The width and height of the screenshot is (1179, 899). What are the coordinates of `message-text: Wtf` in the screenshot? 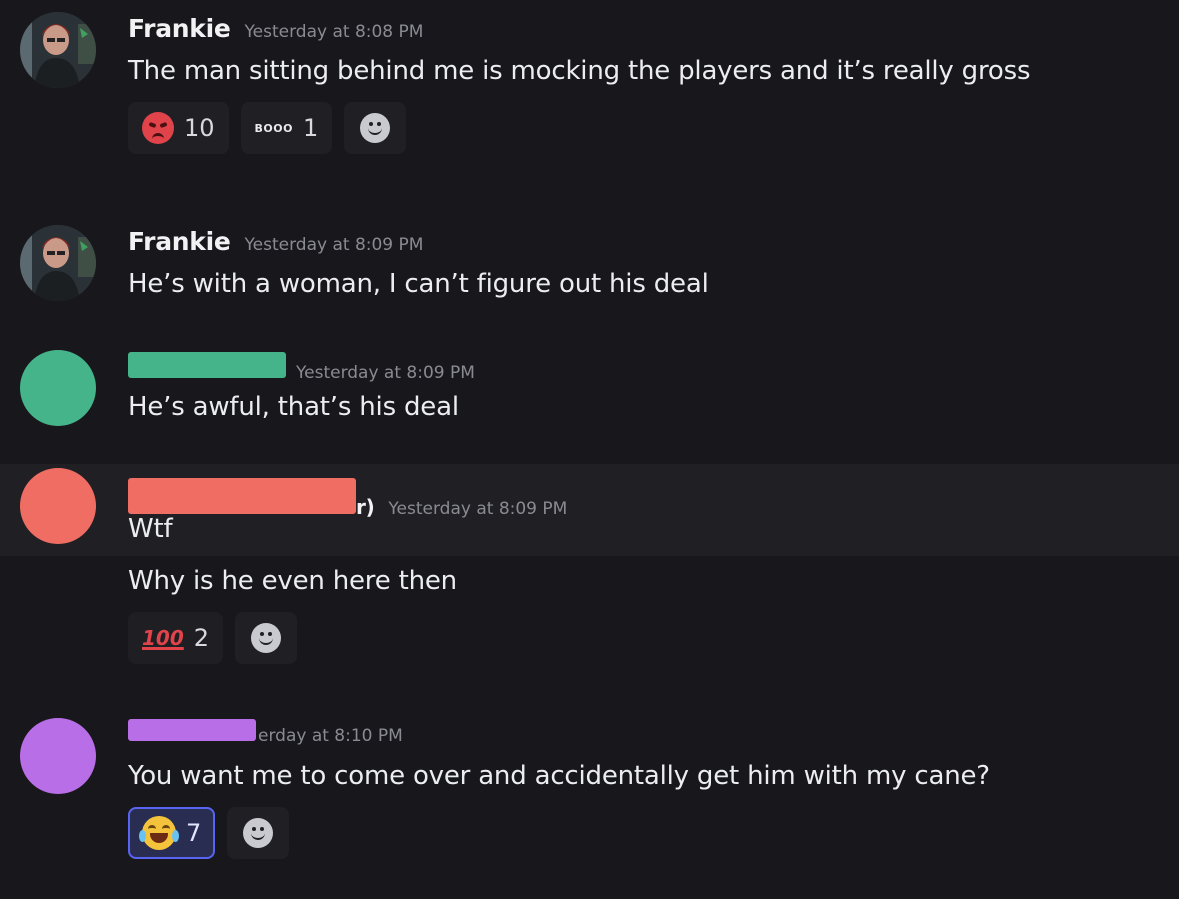 It's located at (150, 529).